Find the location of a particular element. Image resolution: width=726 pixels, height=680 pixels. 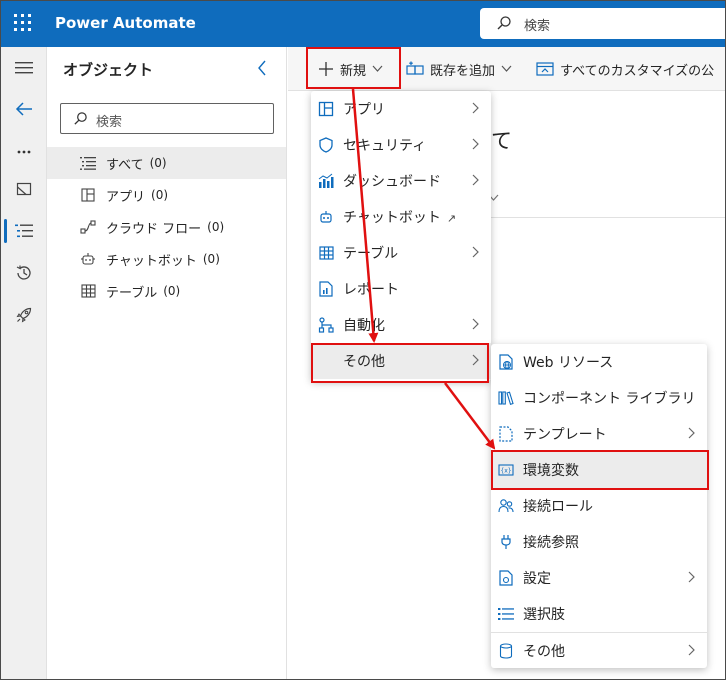

annotation-arrow-to-env-variable is located at coordinates (470, 416).